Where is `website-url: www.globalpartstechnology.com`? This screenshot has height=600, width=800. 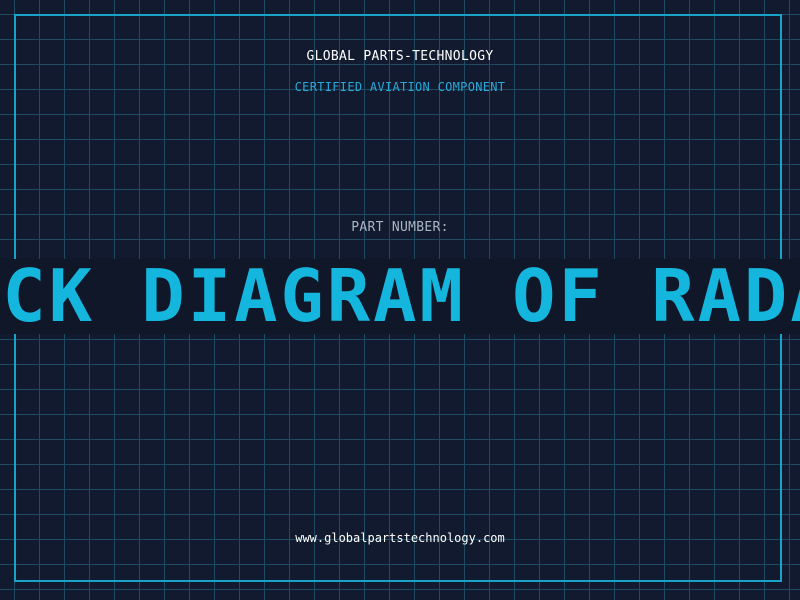 website-url: www.globalpartstechnology.com is located at coordinates (400, 538).